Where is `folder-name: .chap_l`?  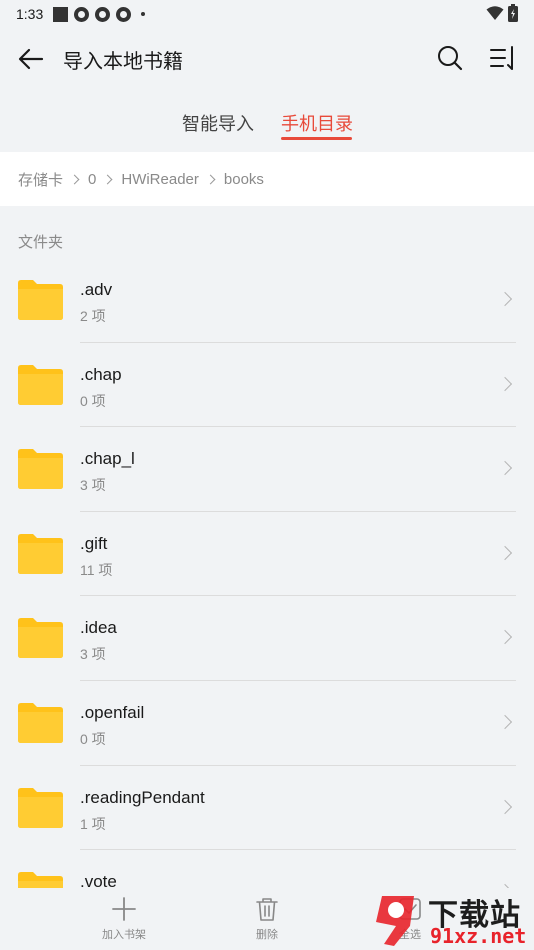 folder-name: .chap_l is located at coordinates (107, 459).